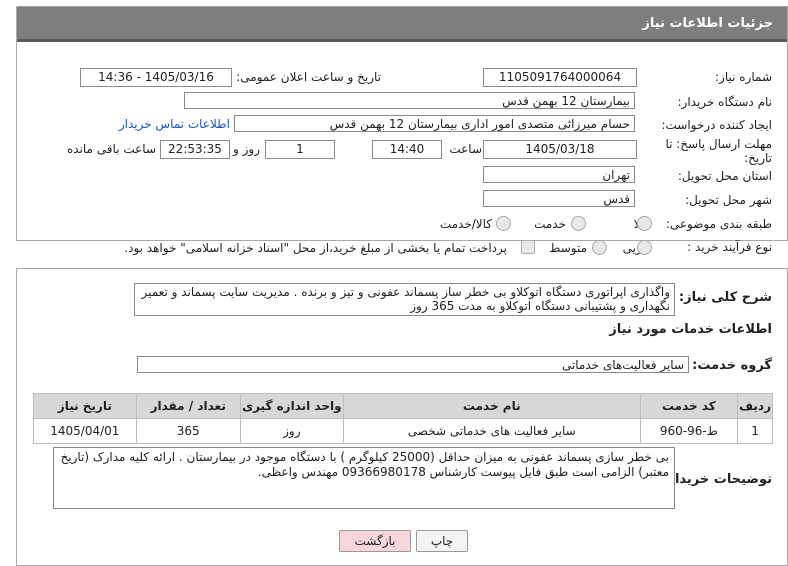  What do you see at coordinates (718, 144) in the screenshot?
I see `deadline-label: مهلت ارسال پاسخ: تا` at bounding box center [718, 144].